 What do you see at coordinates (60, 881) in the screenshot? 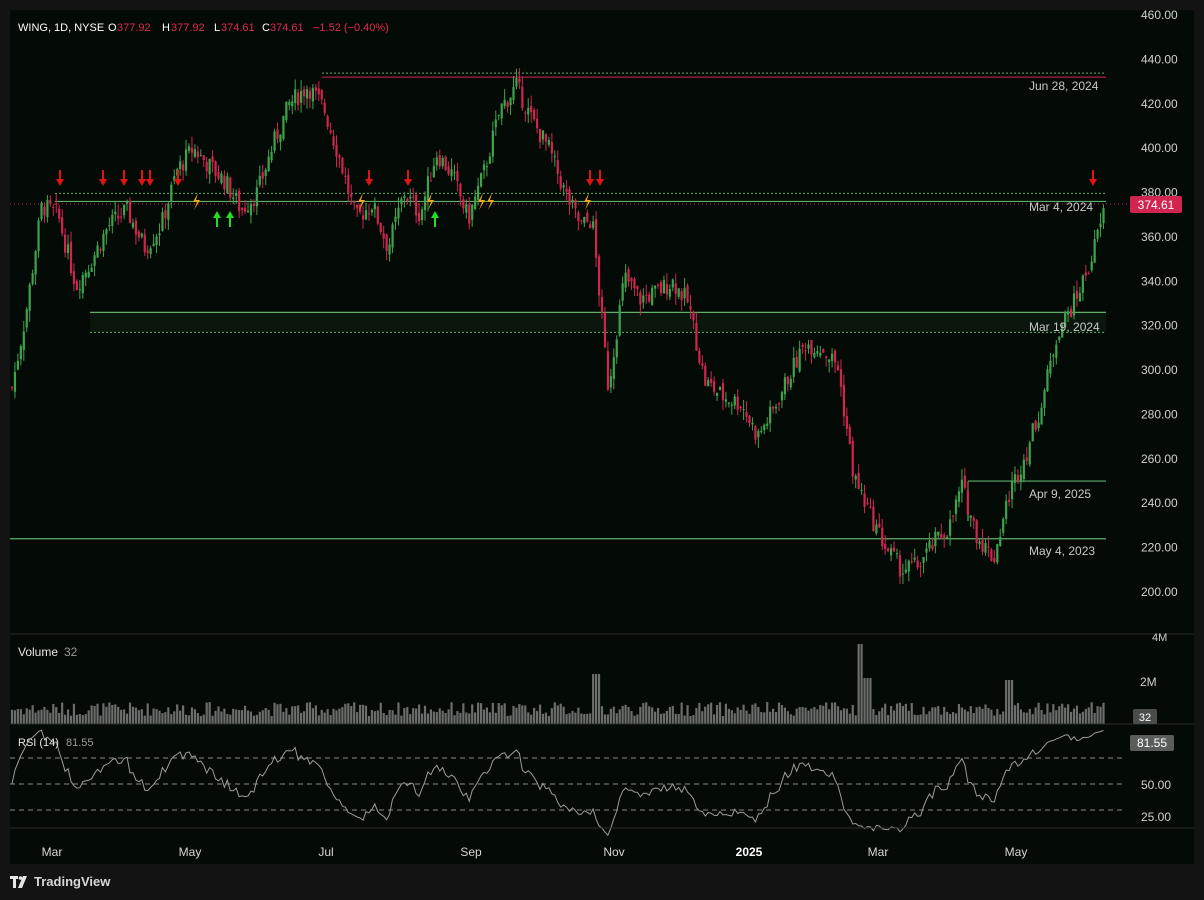
I see `tradingview-logo: TradingView` at bounding box center [60, 881].